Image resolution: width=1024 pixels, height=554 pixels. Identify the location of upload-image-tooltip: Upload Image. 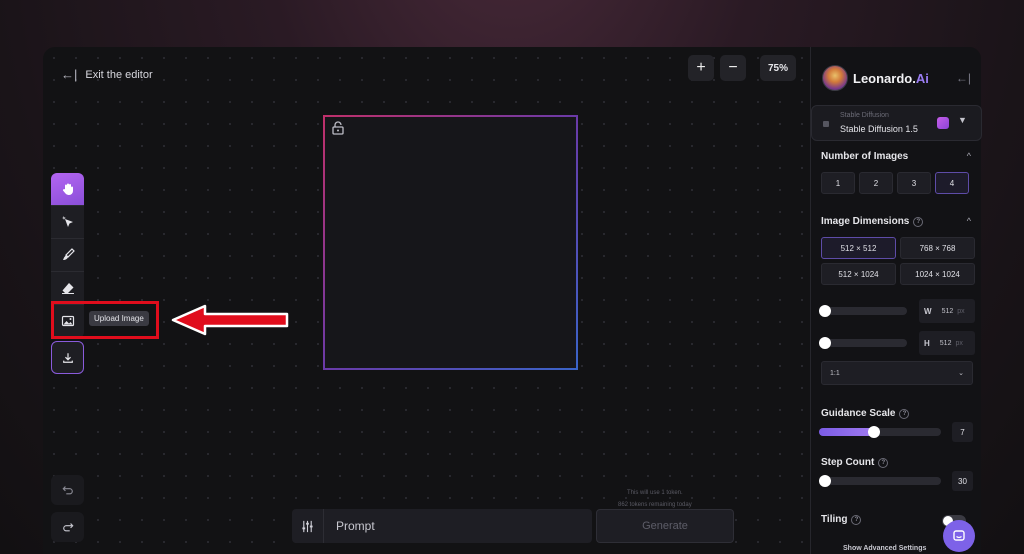
(119, 318).